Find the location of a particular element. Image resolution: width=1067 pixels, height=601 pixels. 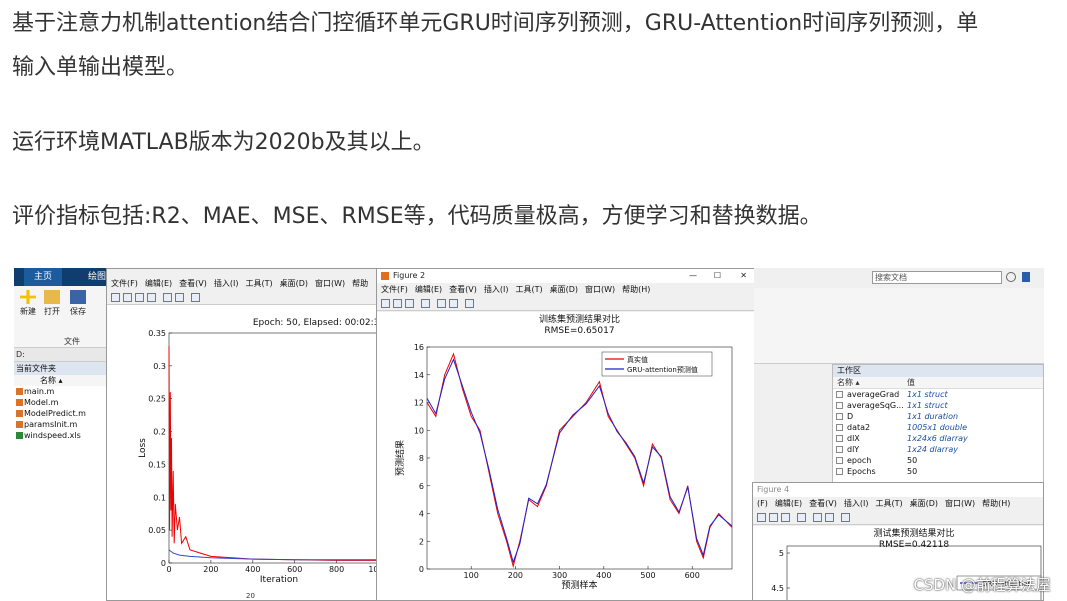

address-bar: D: is located at coordinates (60, 355).